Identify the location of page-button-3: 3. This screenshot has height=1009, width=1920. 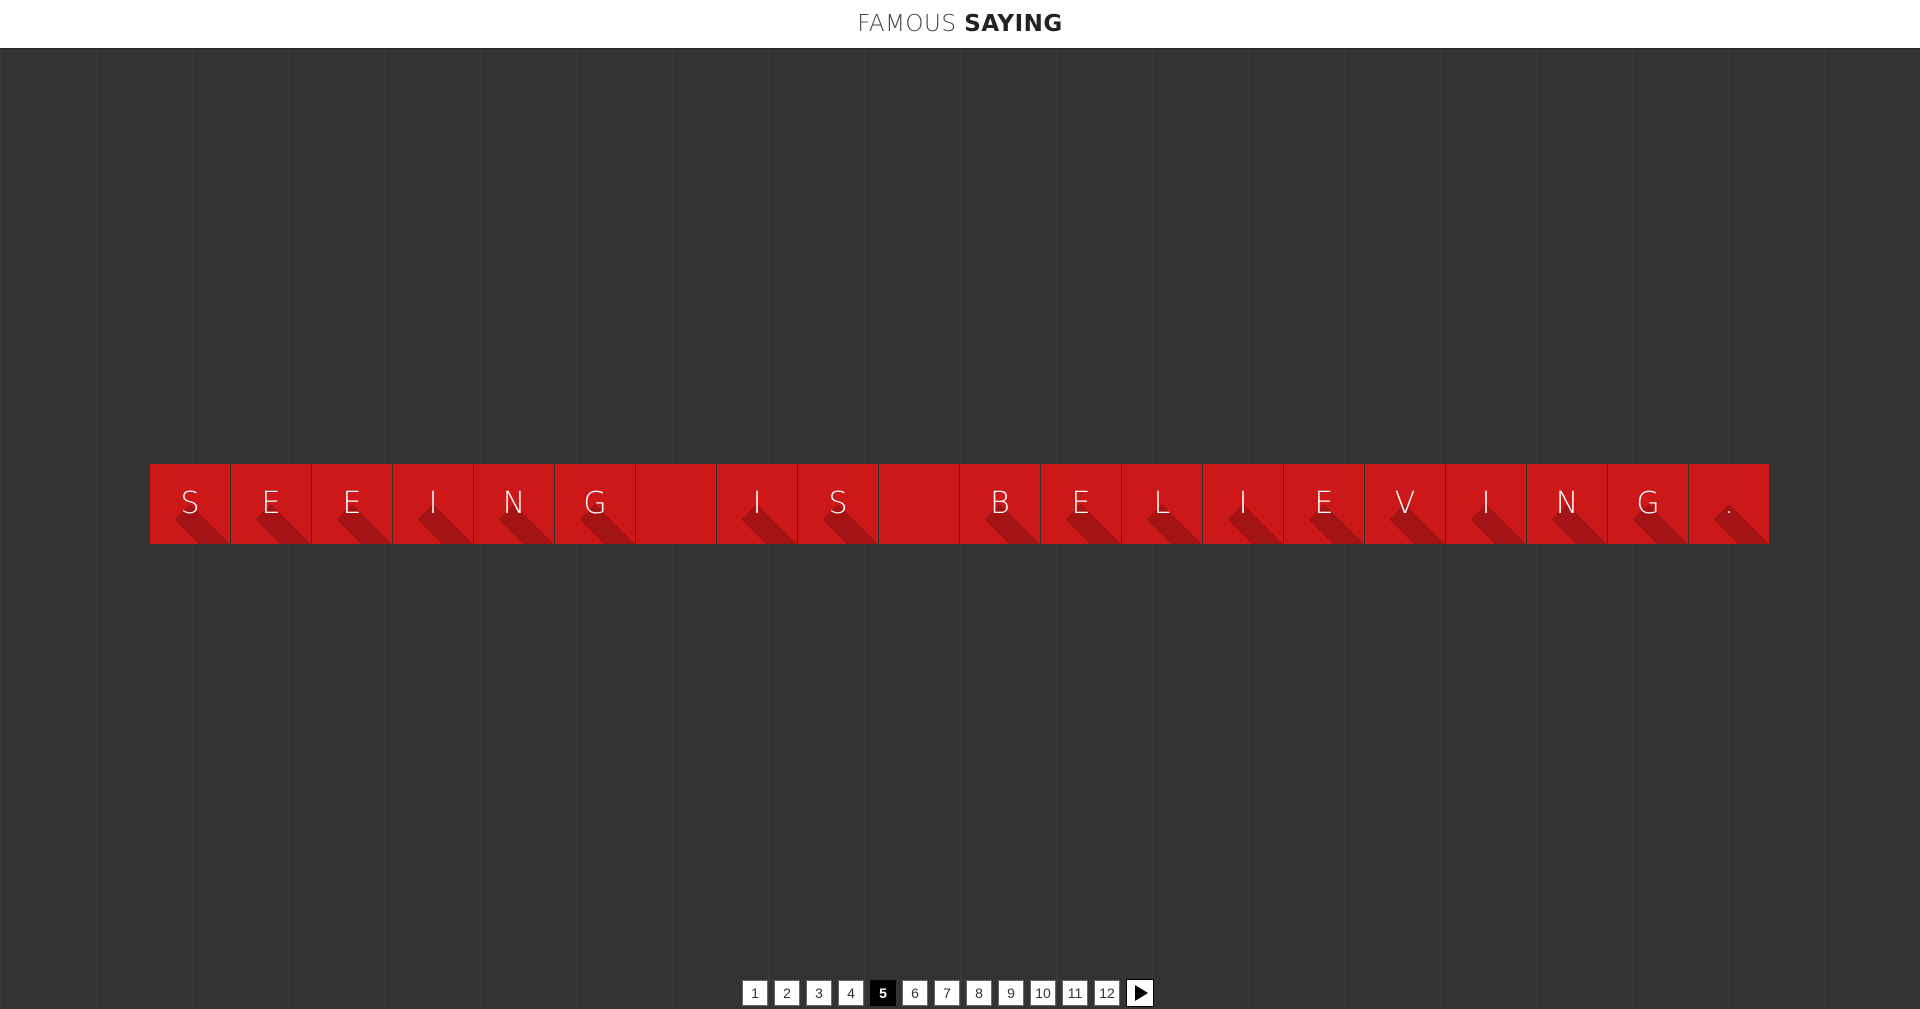
(819, 993).